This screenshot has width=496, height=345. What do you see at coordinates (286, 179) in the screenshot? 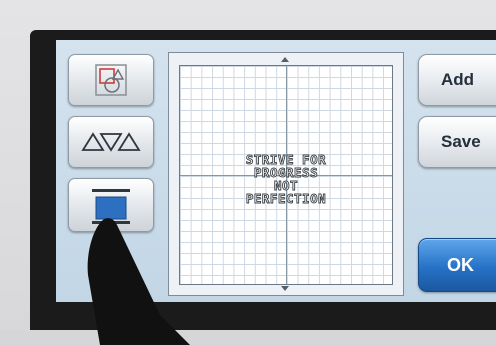
I see `design-text: STRIVE FOR PROGRESS NOT PERFECTION` at bounding box center [286, 179].